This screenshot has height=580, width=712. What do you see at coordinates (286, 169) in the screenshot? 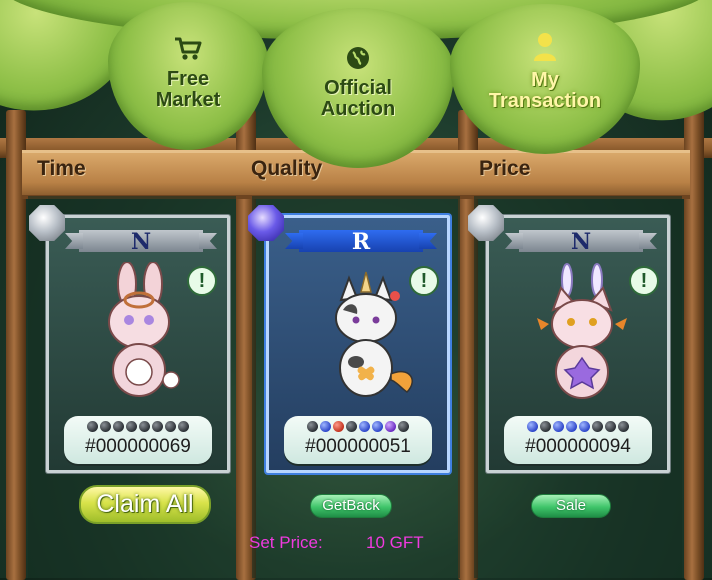
I see `header-quality: Quality` at bounding box center [286, 169].